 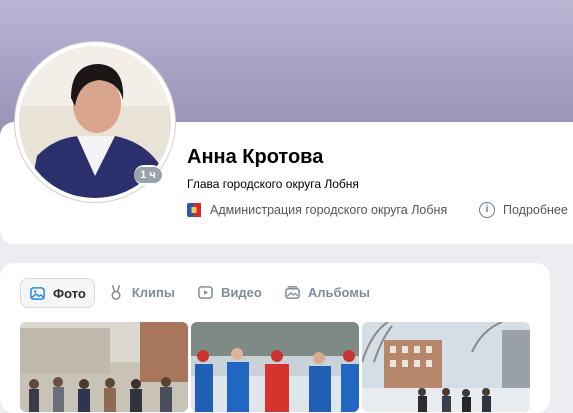 What do you see at coordinates (205, 292) in the screenshot?
I see `video-icon` at bounding box center [205, 292].